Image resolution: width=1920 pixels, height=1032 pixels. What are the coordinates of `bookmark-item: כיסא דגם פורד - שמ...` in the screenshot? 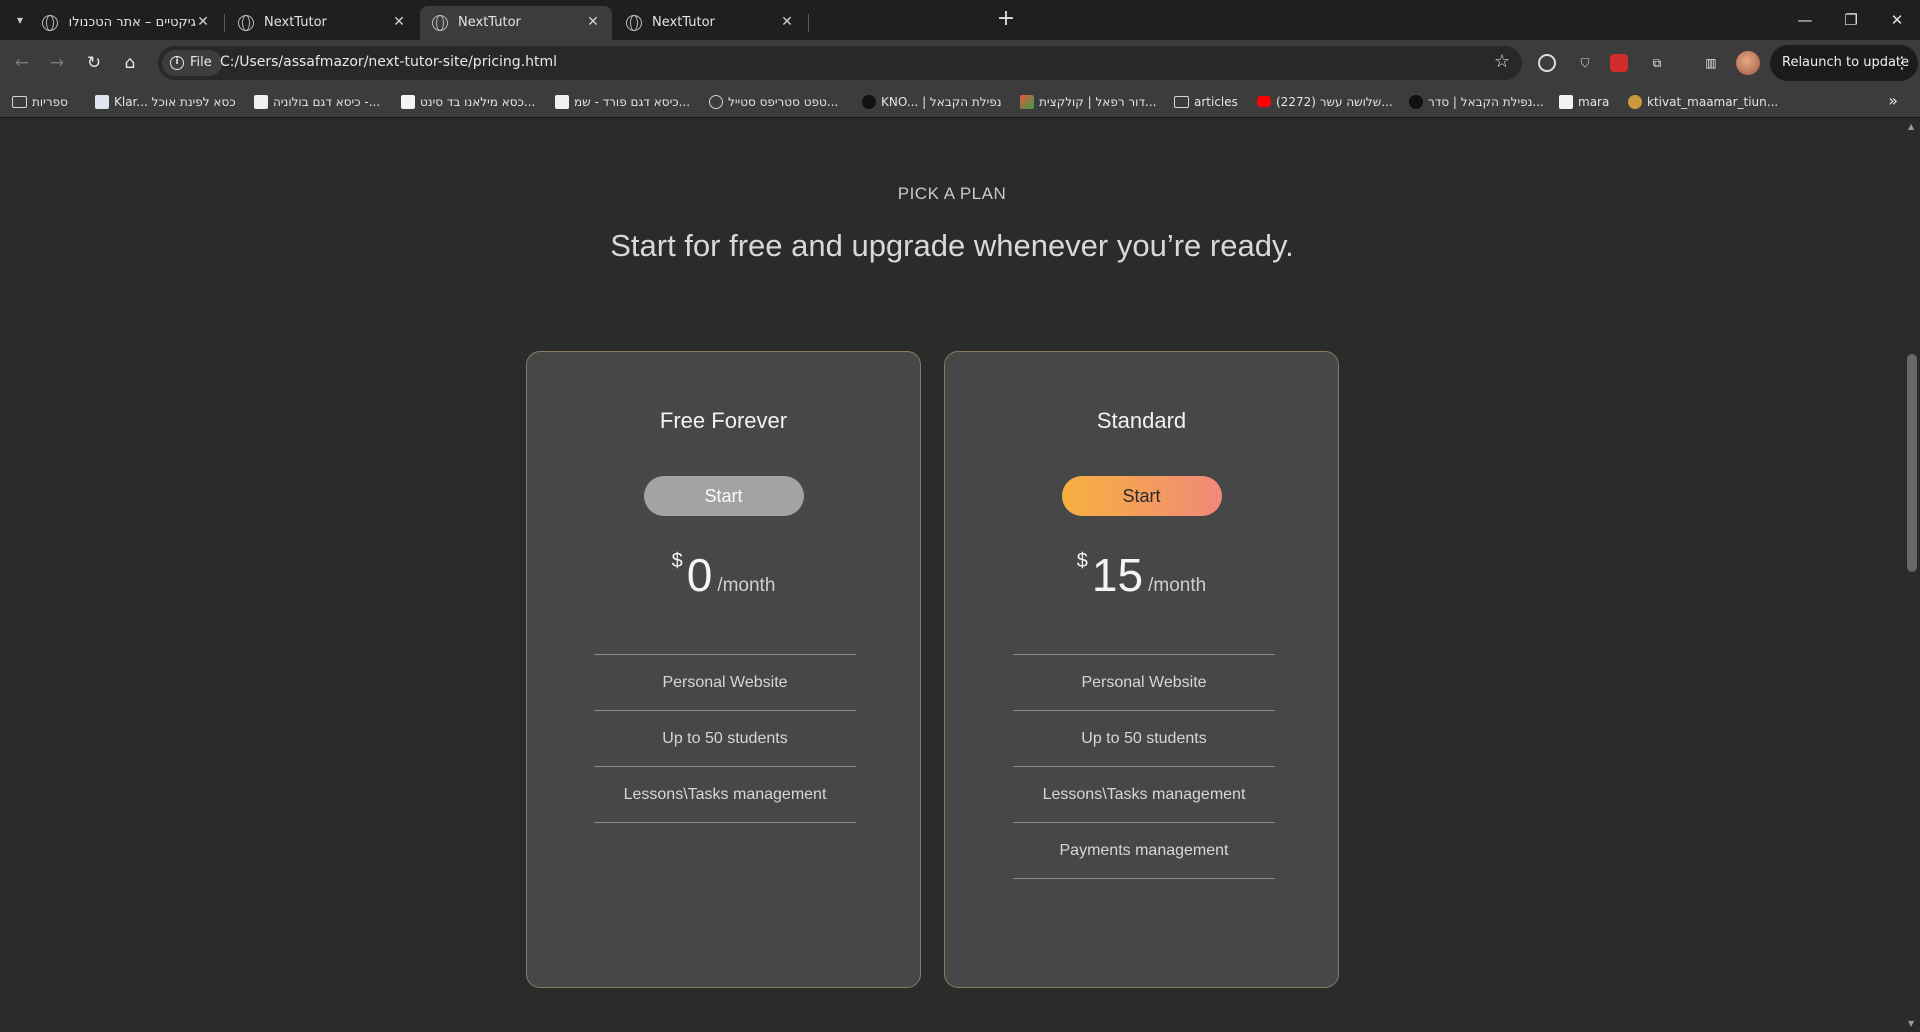 It's located at (622, 102).